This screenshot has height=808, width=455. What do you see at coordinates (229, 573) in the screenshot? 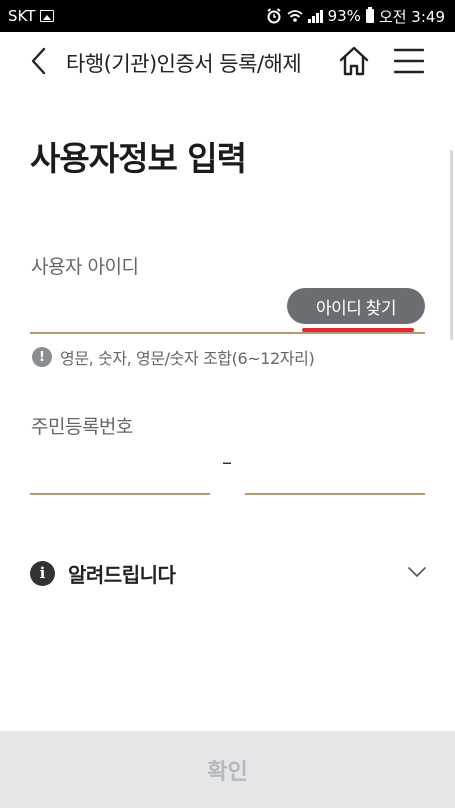
I see `notice-toggle: i 알려드립니다` at bounding box center [229, 573].